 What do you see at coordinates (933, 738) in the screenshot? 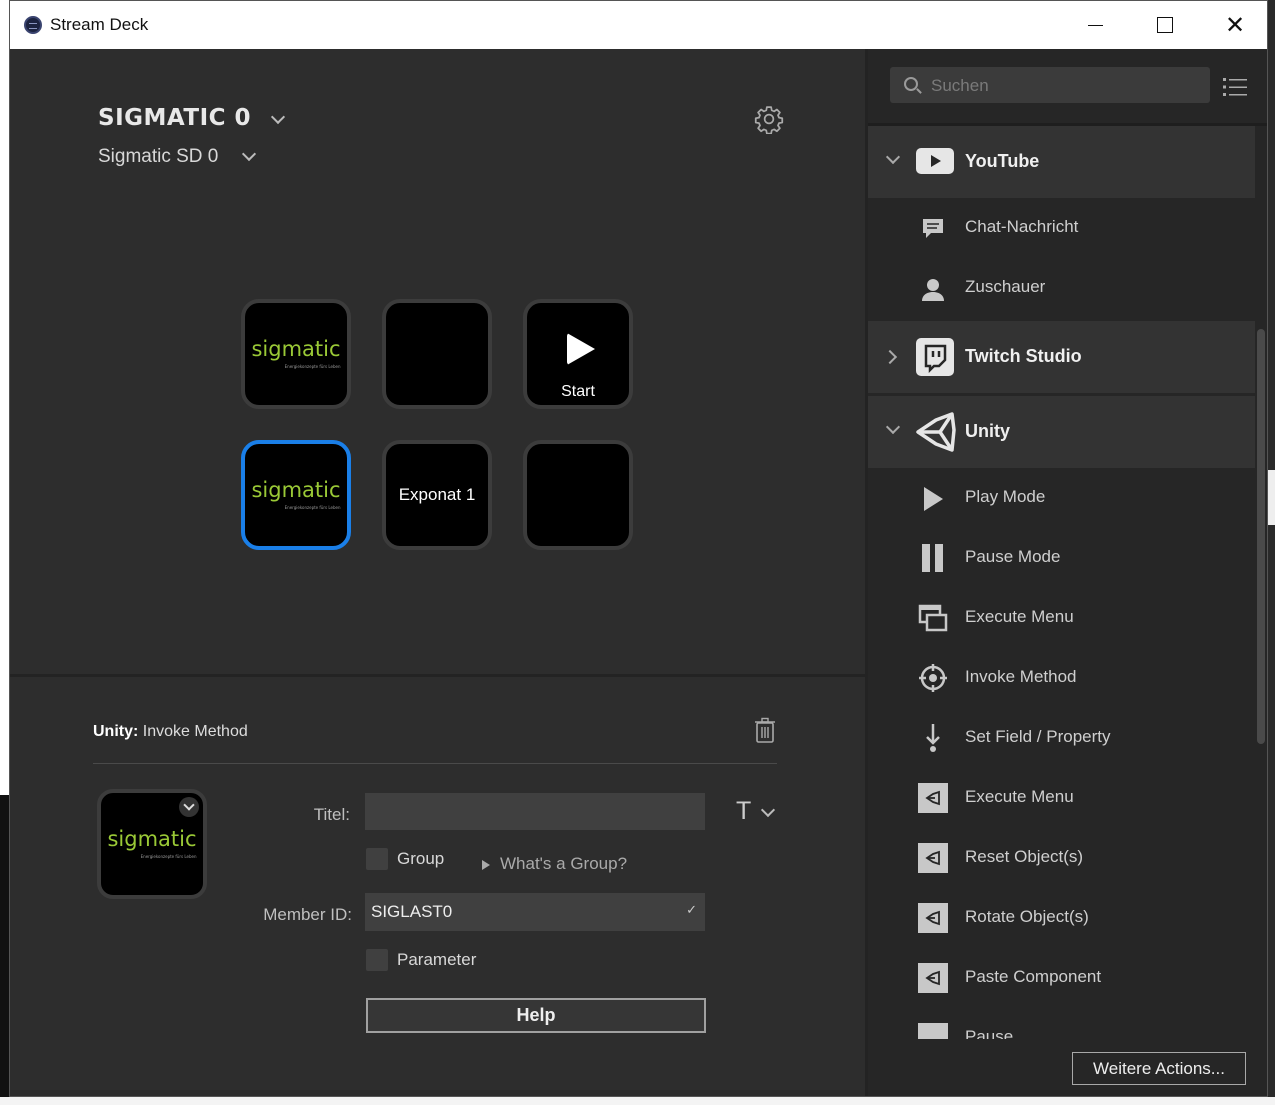
I see `set-field-icon` at bounding box center [933, 738].